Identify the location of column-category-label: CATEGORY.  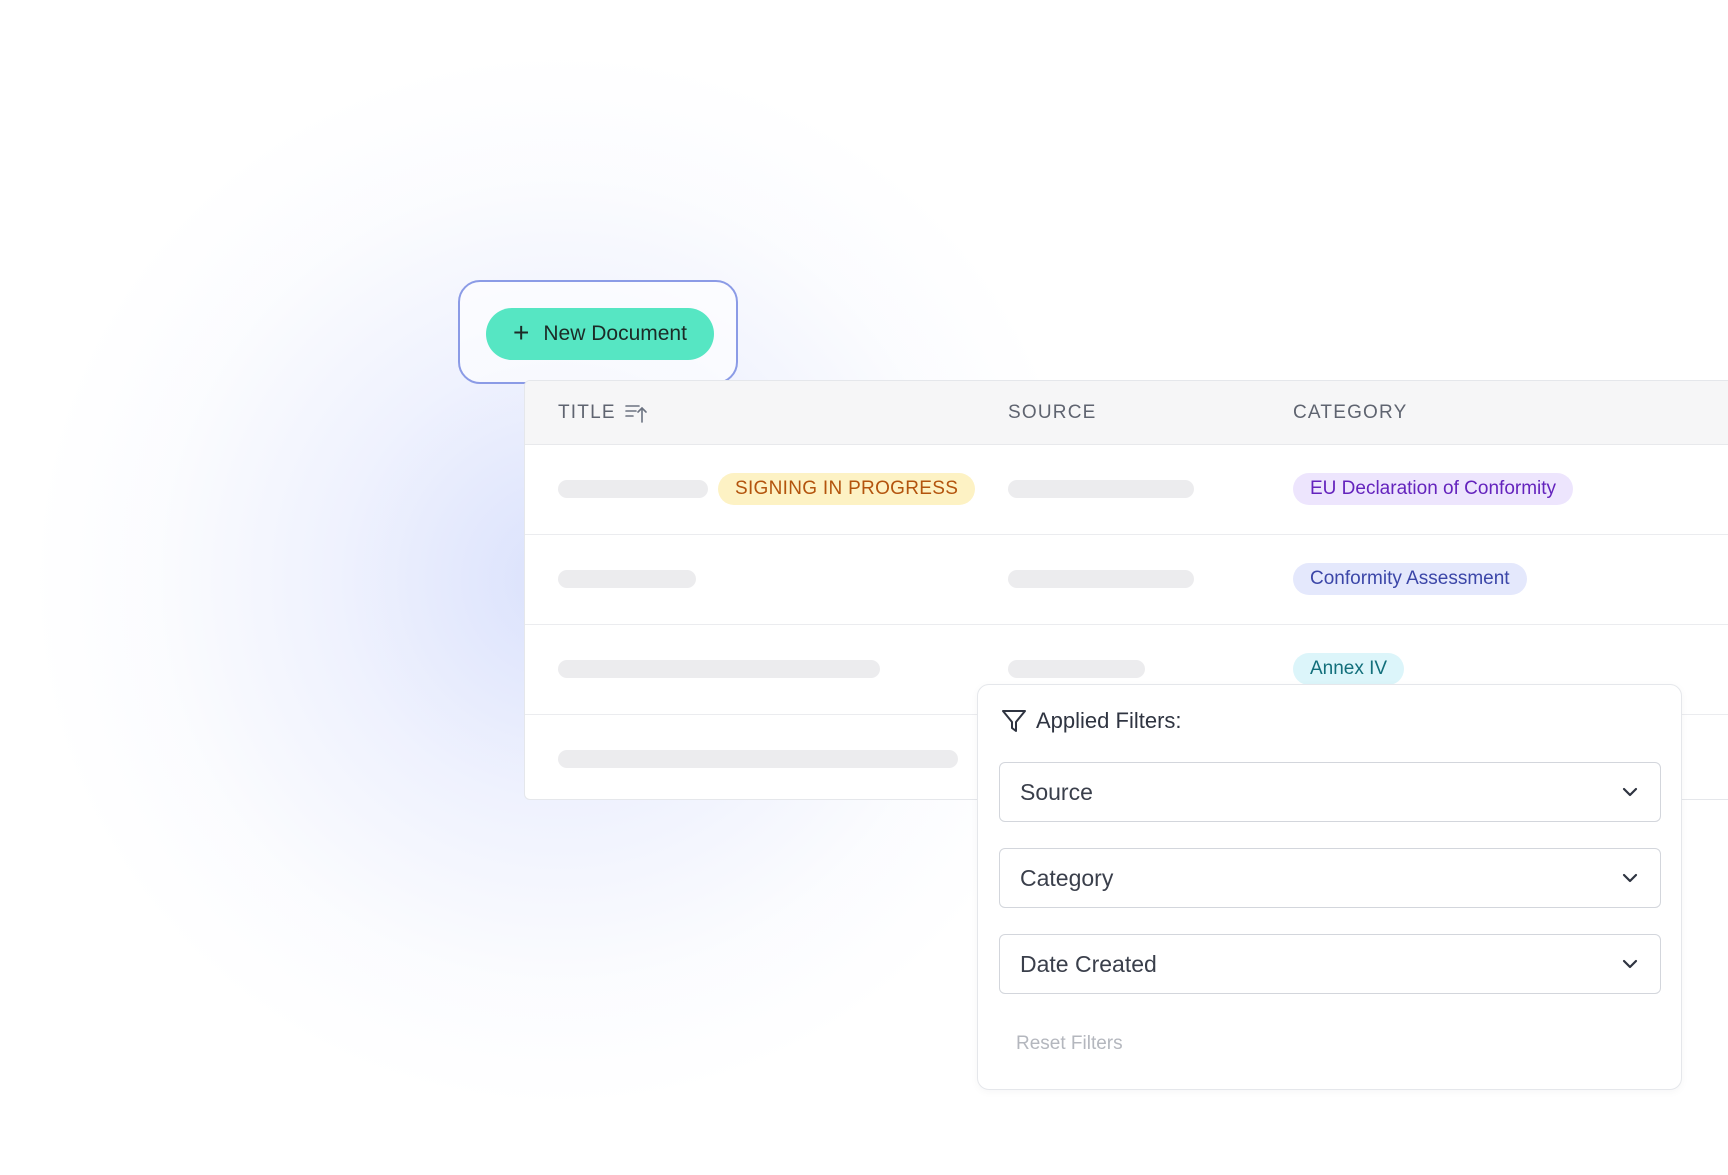
(1350, 412).